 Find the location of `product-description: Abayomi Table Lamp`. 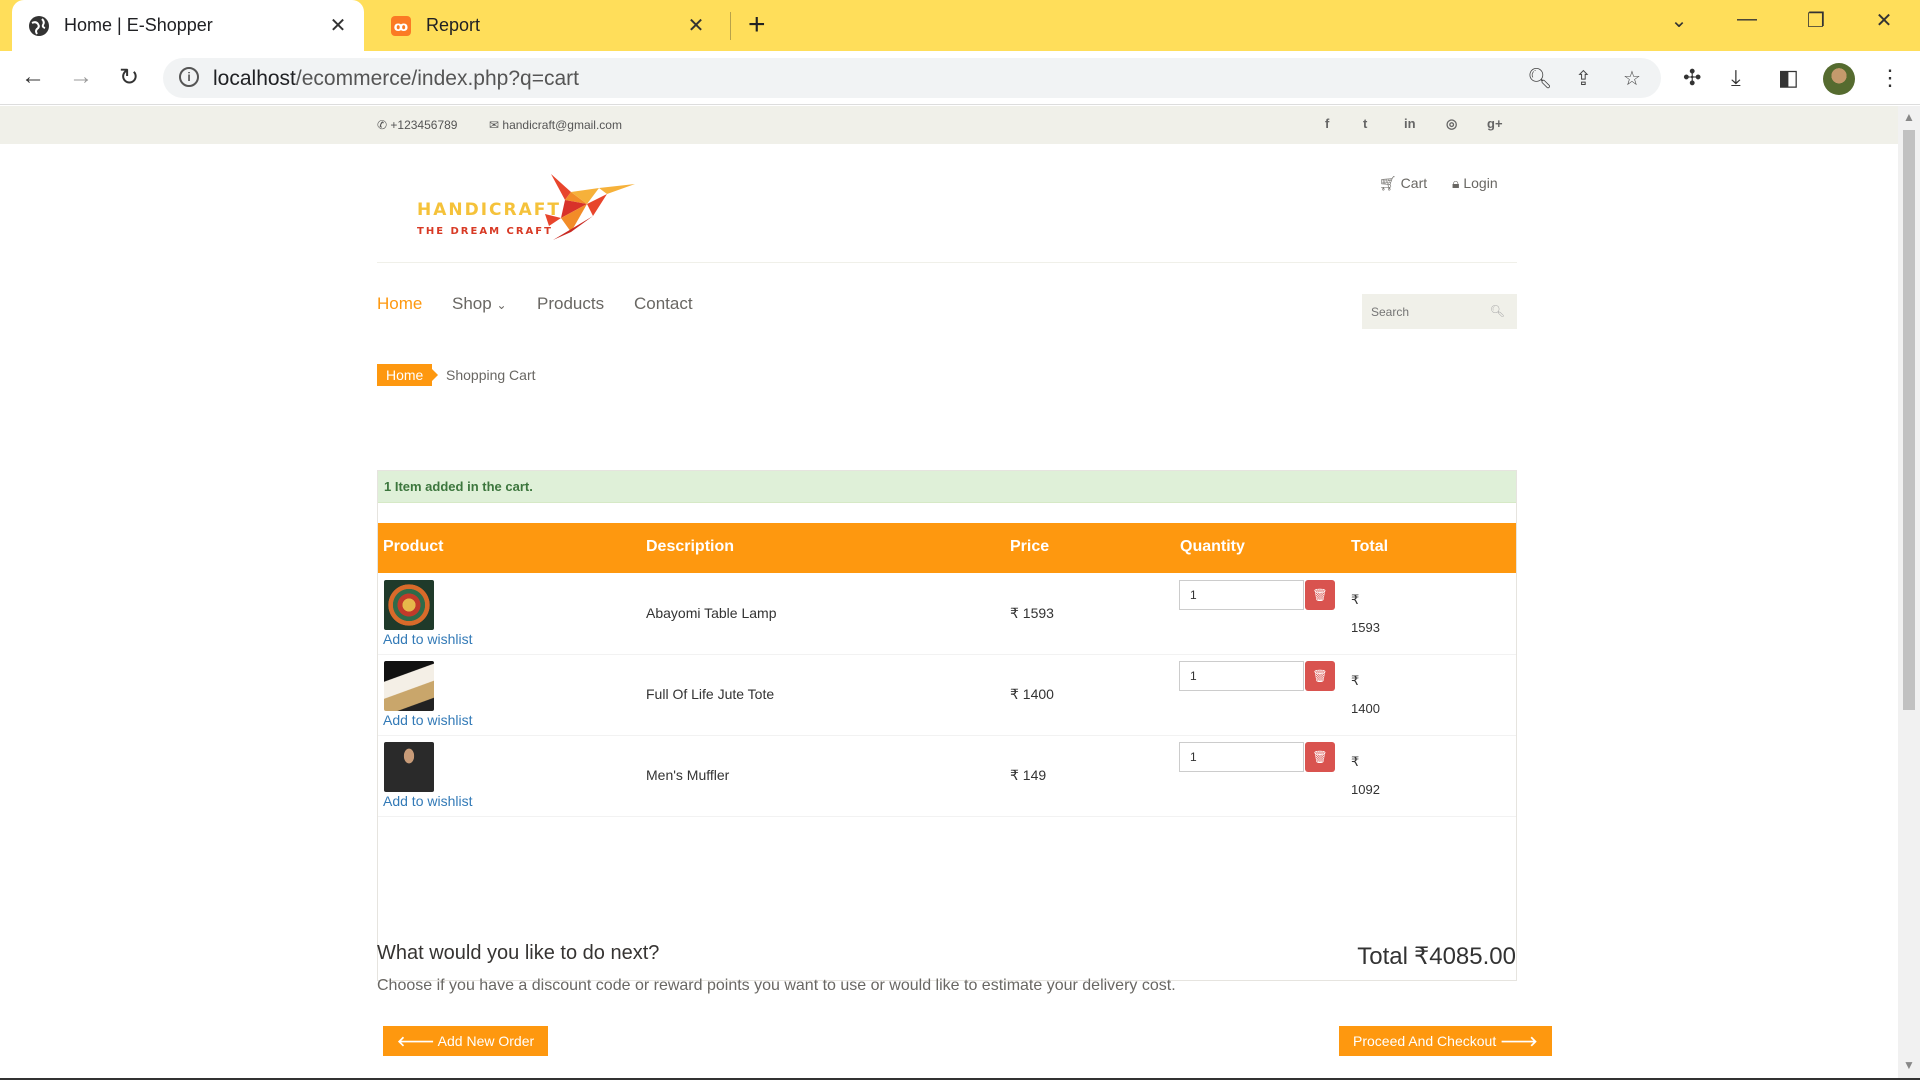

product-description: Abayomi Table Lamp is located at coordinates (711, 613).